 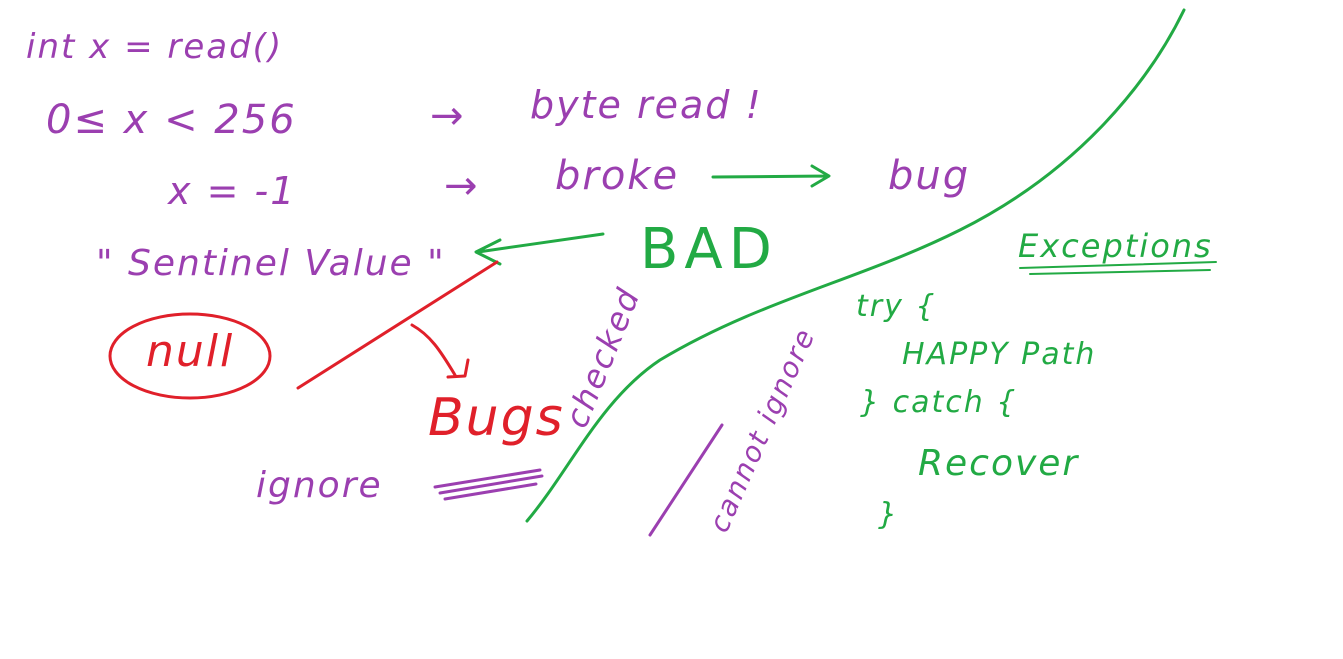 I want to click on line-broke: broke, so click(x=617, y=176).